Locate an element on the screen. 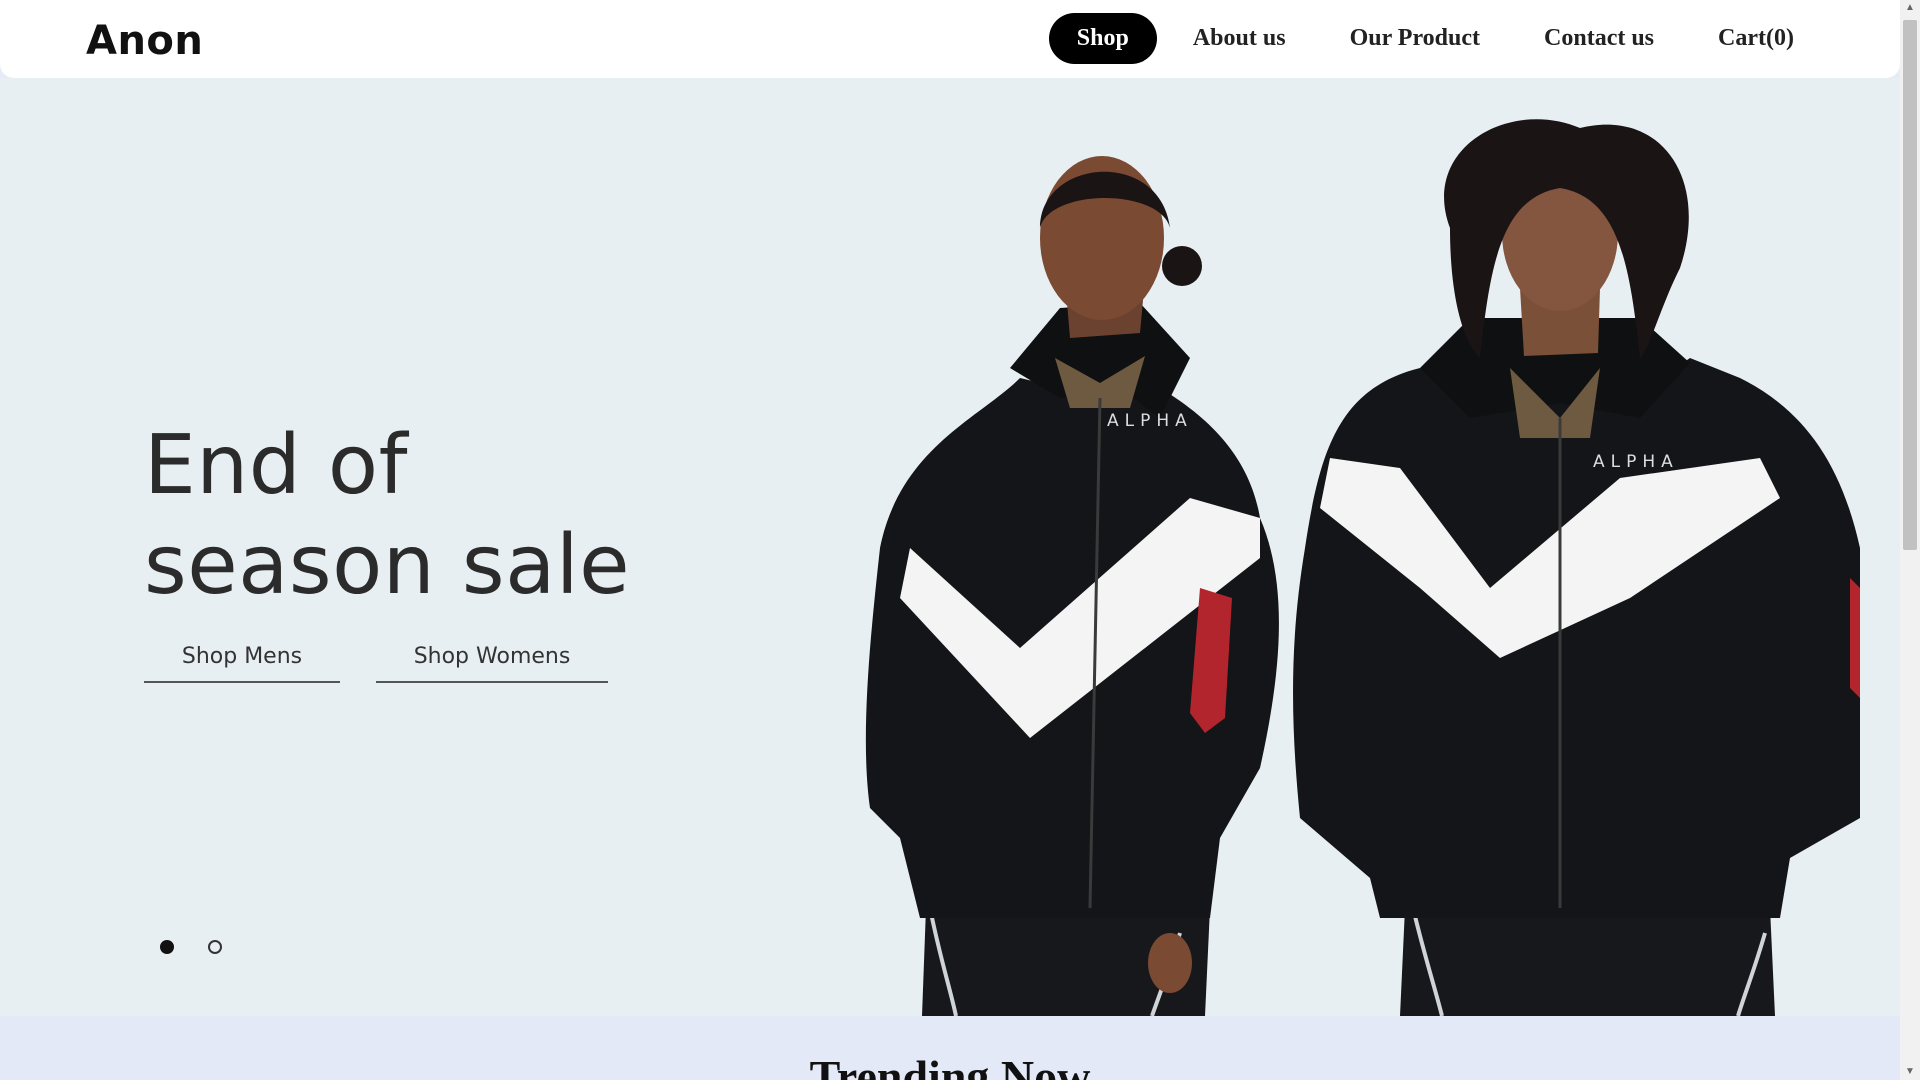 The height and width of the screenshot is (1080, 1920). jacket-brand-text-woman: ALPHA is located at coordinates (1150, 421).